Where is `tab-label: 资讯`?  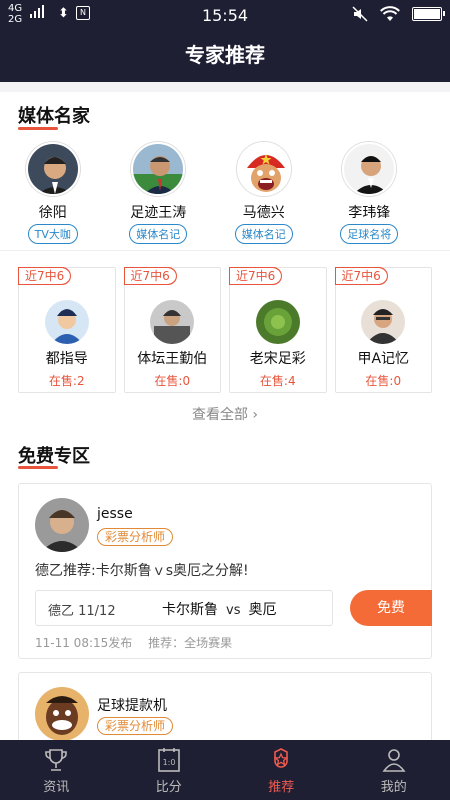
tab-label: 资讯 is located at coordinates (56, 787).